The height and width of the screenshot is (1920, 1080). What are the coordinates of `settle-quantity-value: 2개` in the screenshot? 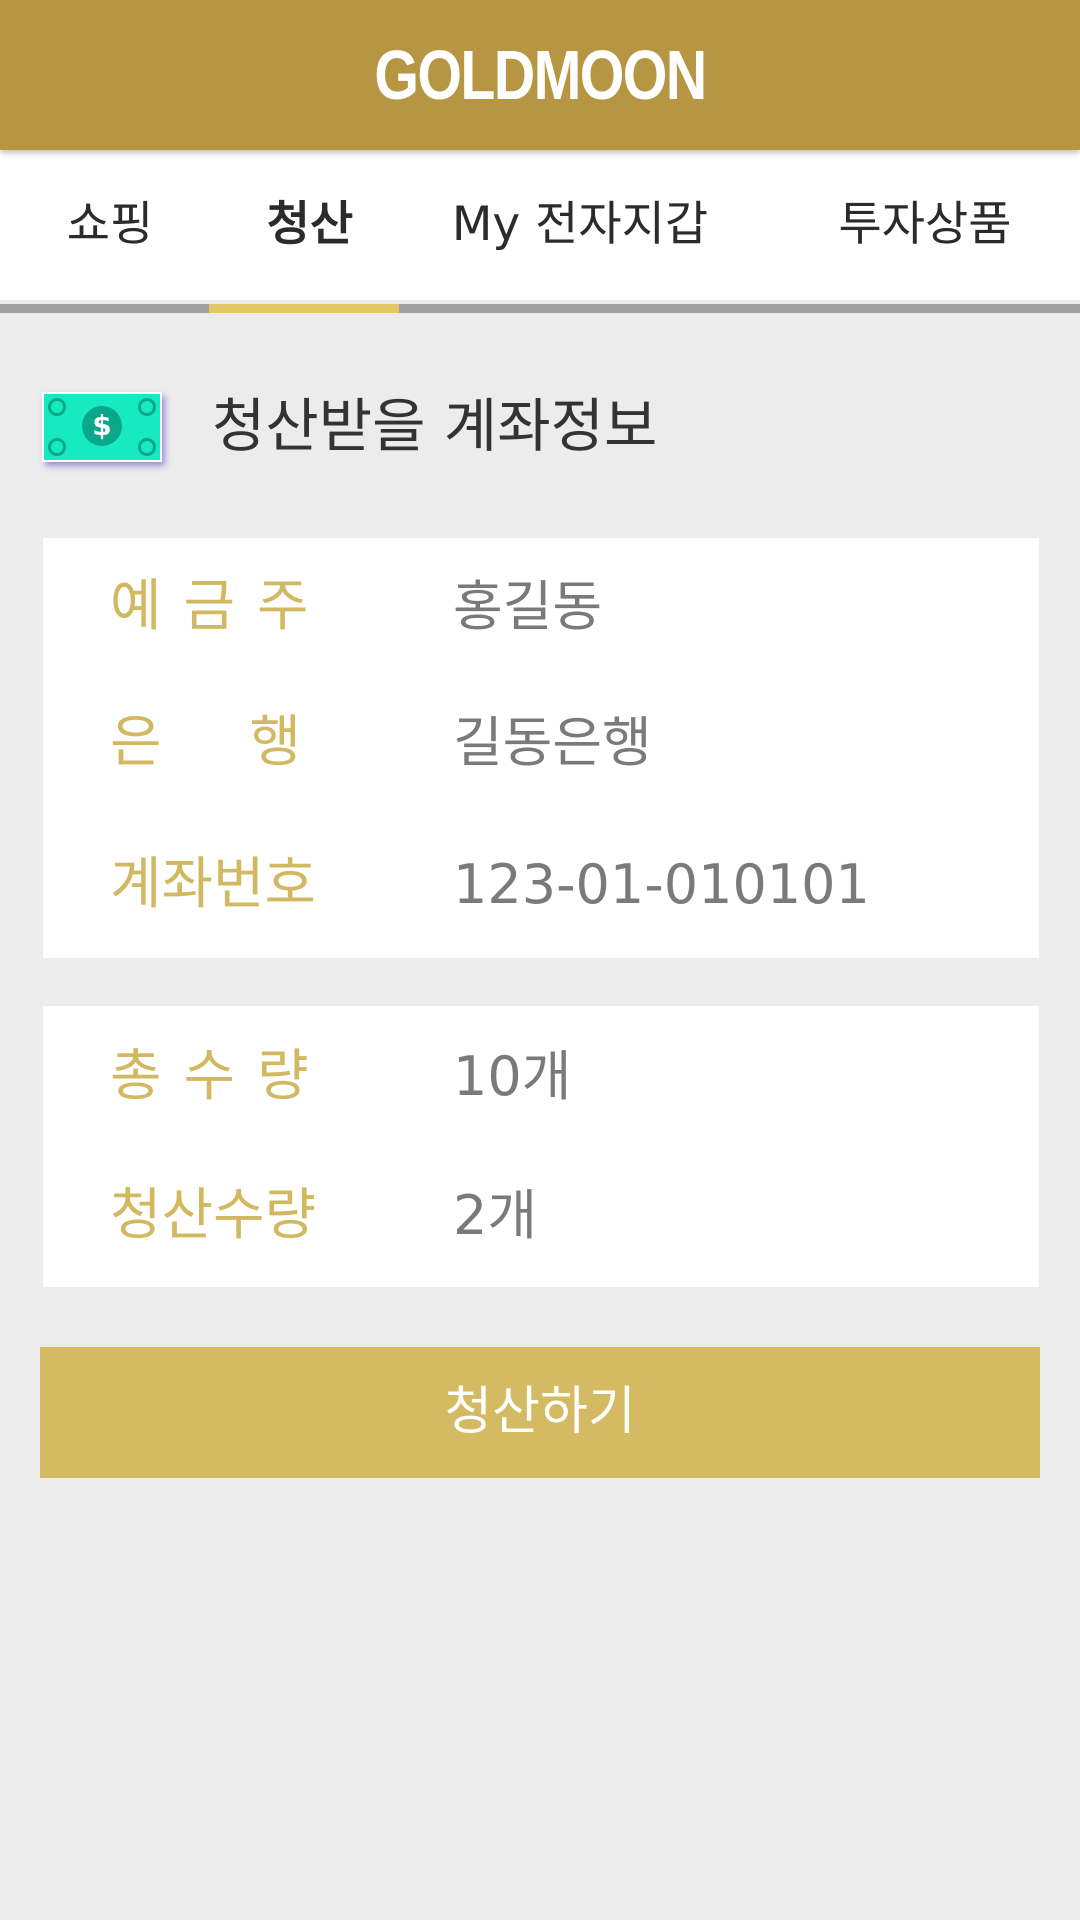 It's located at (495, 1215).